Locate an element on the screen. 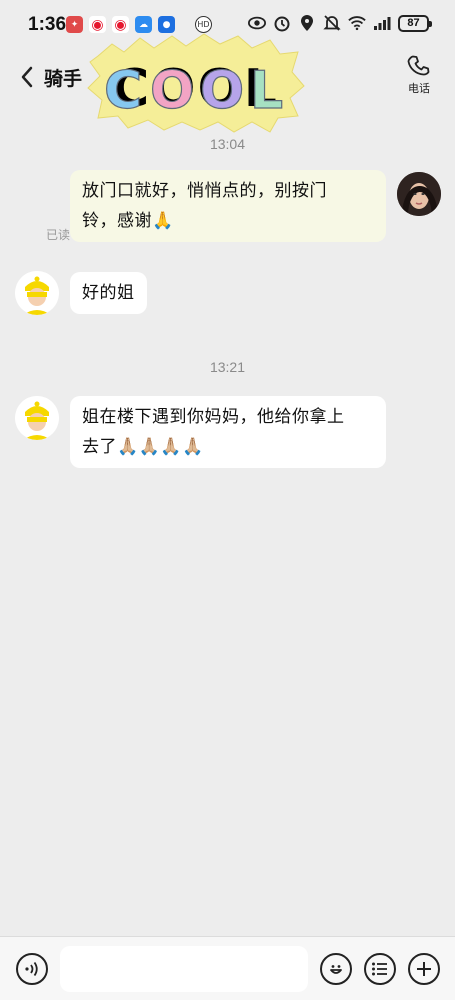  list-icon is located at coordinates (379, 969).